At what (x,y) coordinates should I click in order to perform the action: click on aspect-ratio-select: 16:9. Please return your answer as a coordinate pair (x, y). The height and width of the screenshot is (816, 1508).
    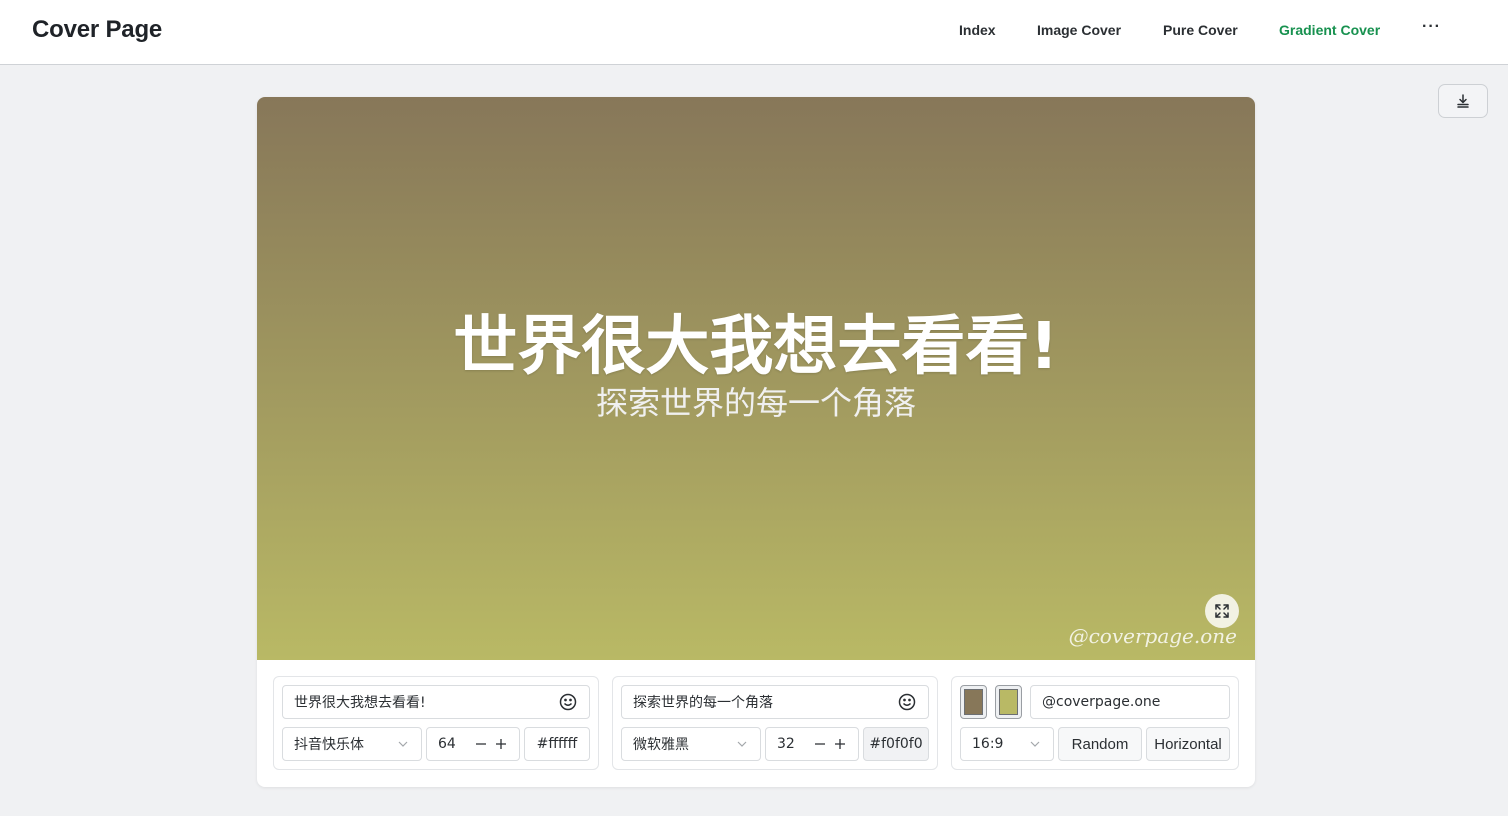
    Looking at the image, I should click on (1007, 744).